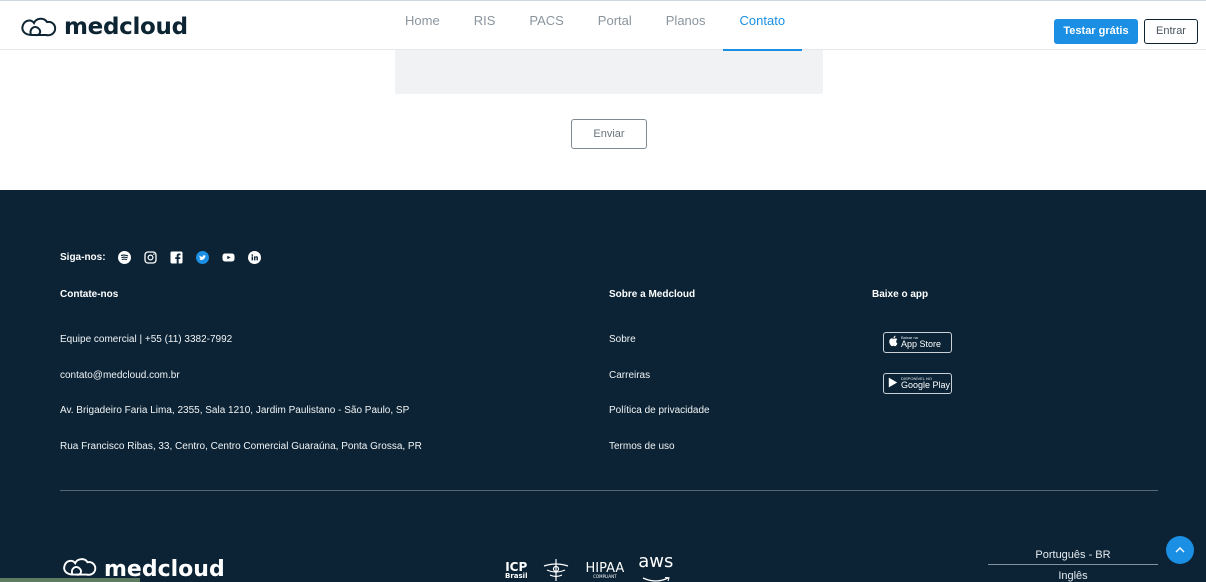 Image resolution: width=1206 pixels, height=582 pixels. What do you see at coordinates (622, 339) in the screenshot?
I see `link-sobre: Sobre` at bounding box center [622, 339].